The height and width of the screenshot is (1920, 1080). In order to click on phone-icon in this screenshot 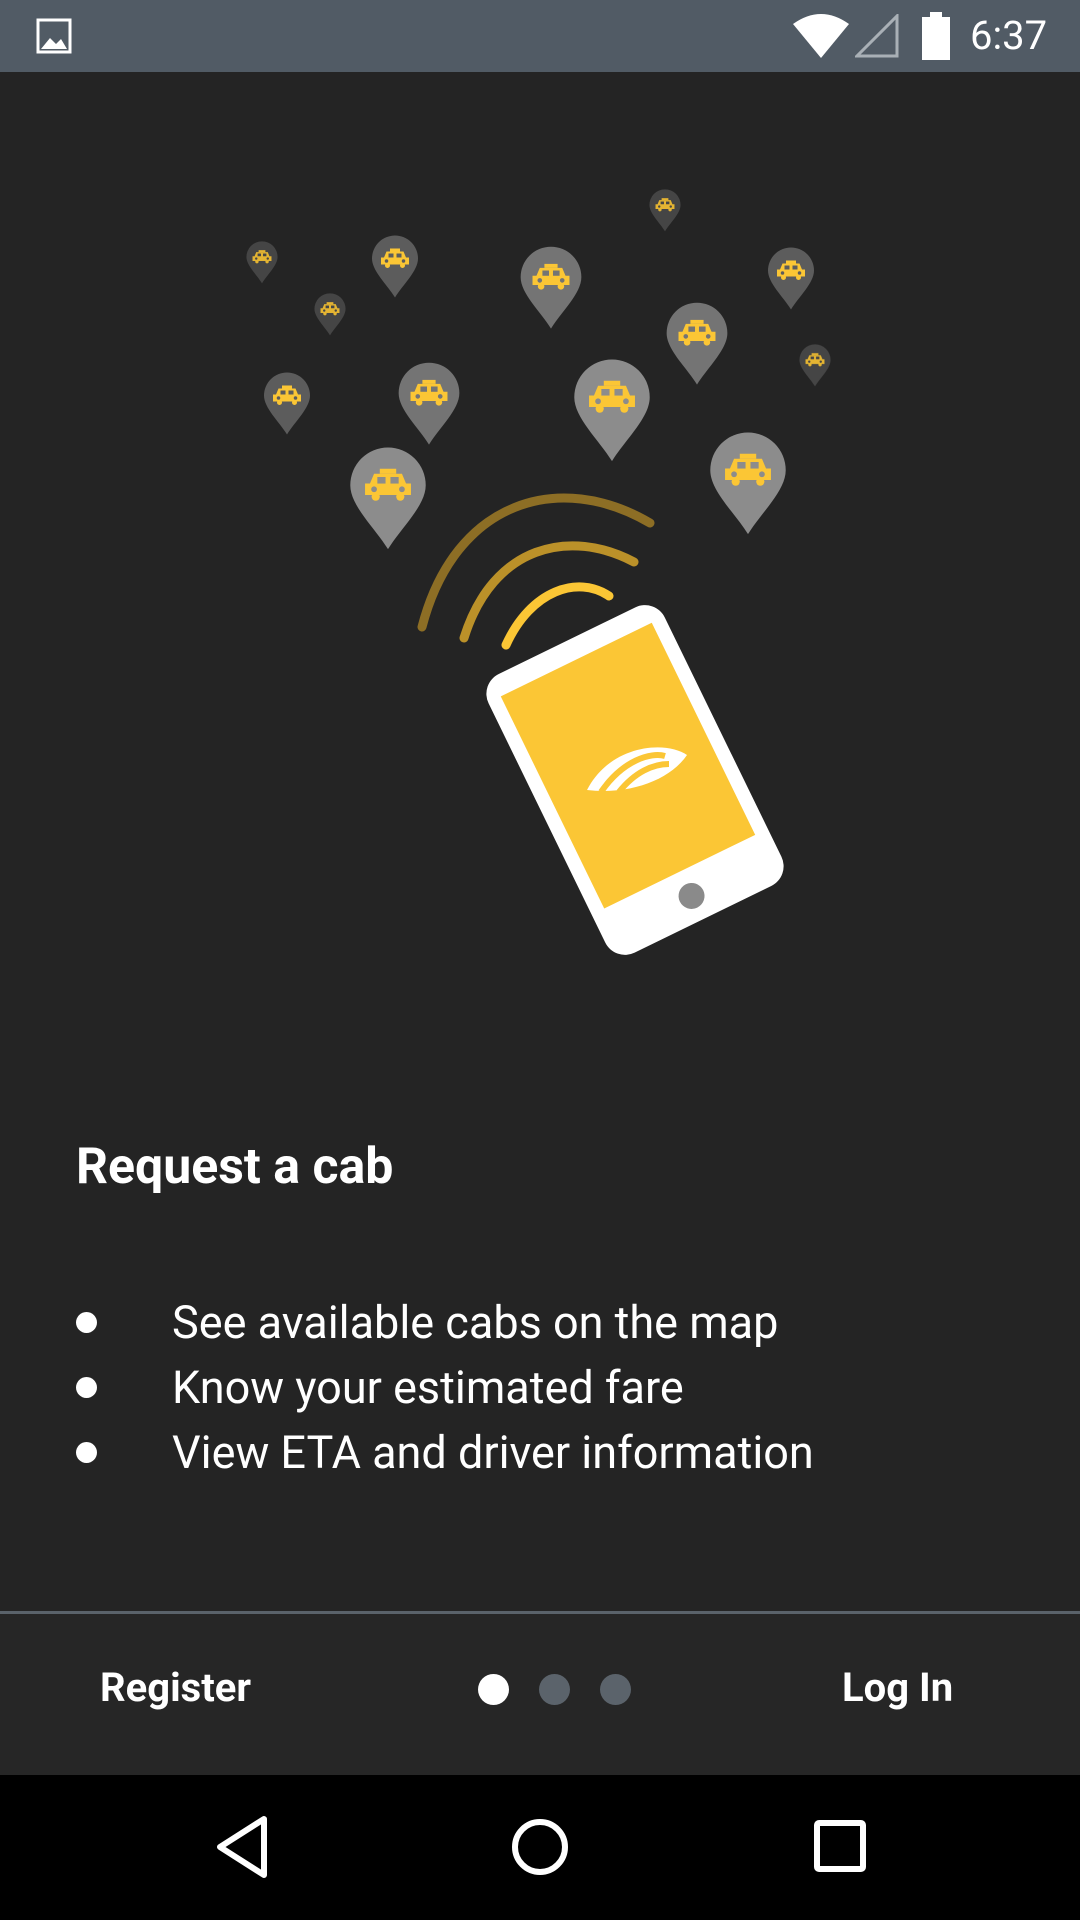, I will do `click(635, 780)`.